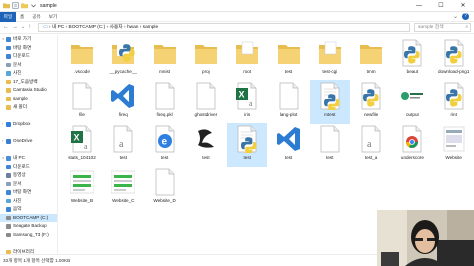 Image resolution: width=474 pixels, height=266 pixels. Describe the element at coordinates (8, 47) in the screenshot. I see `desktop-icon` at that location.